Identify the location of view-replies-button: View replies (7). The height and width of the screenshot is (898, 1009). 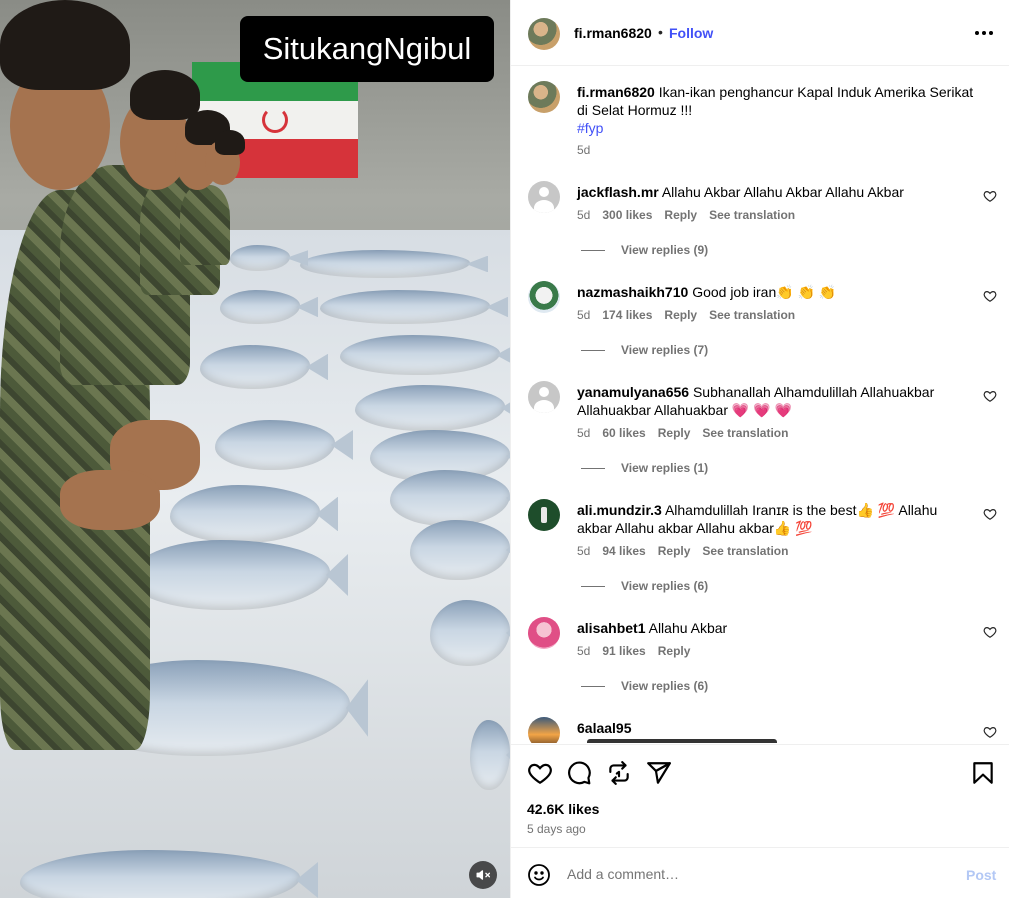
(644, 350).